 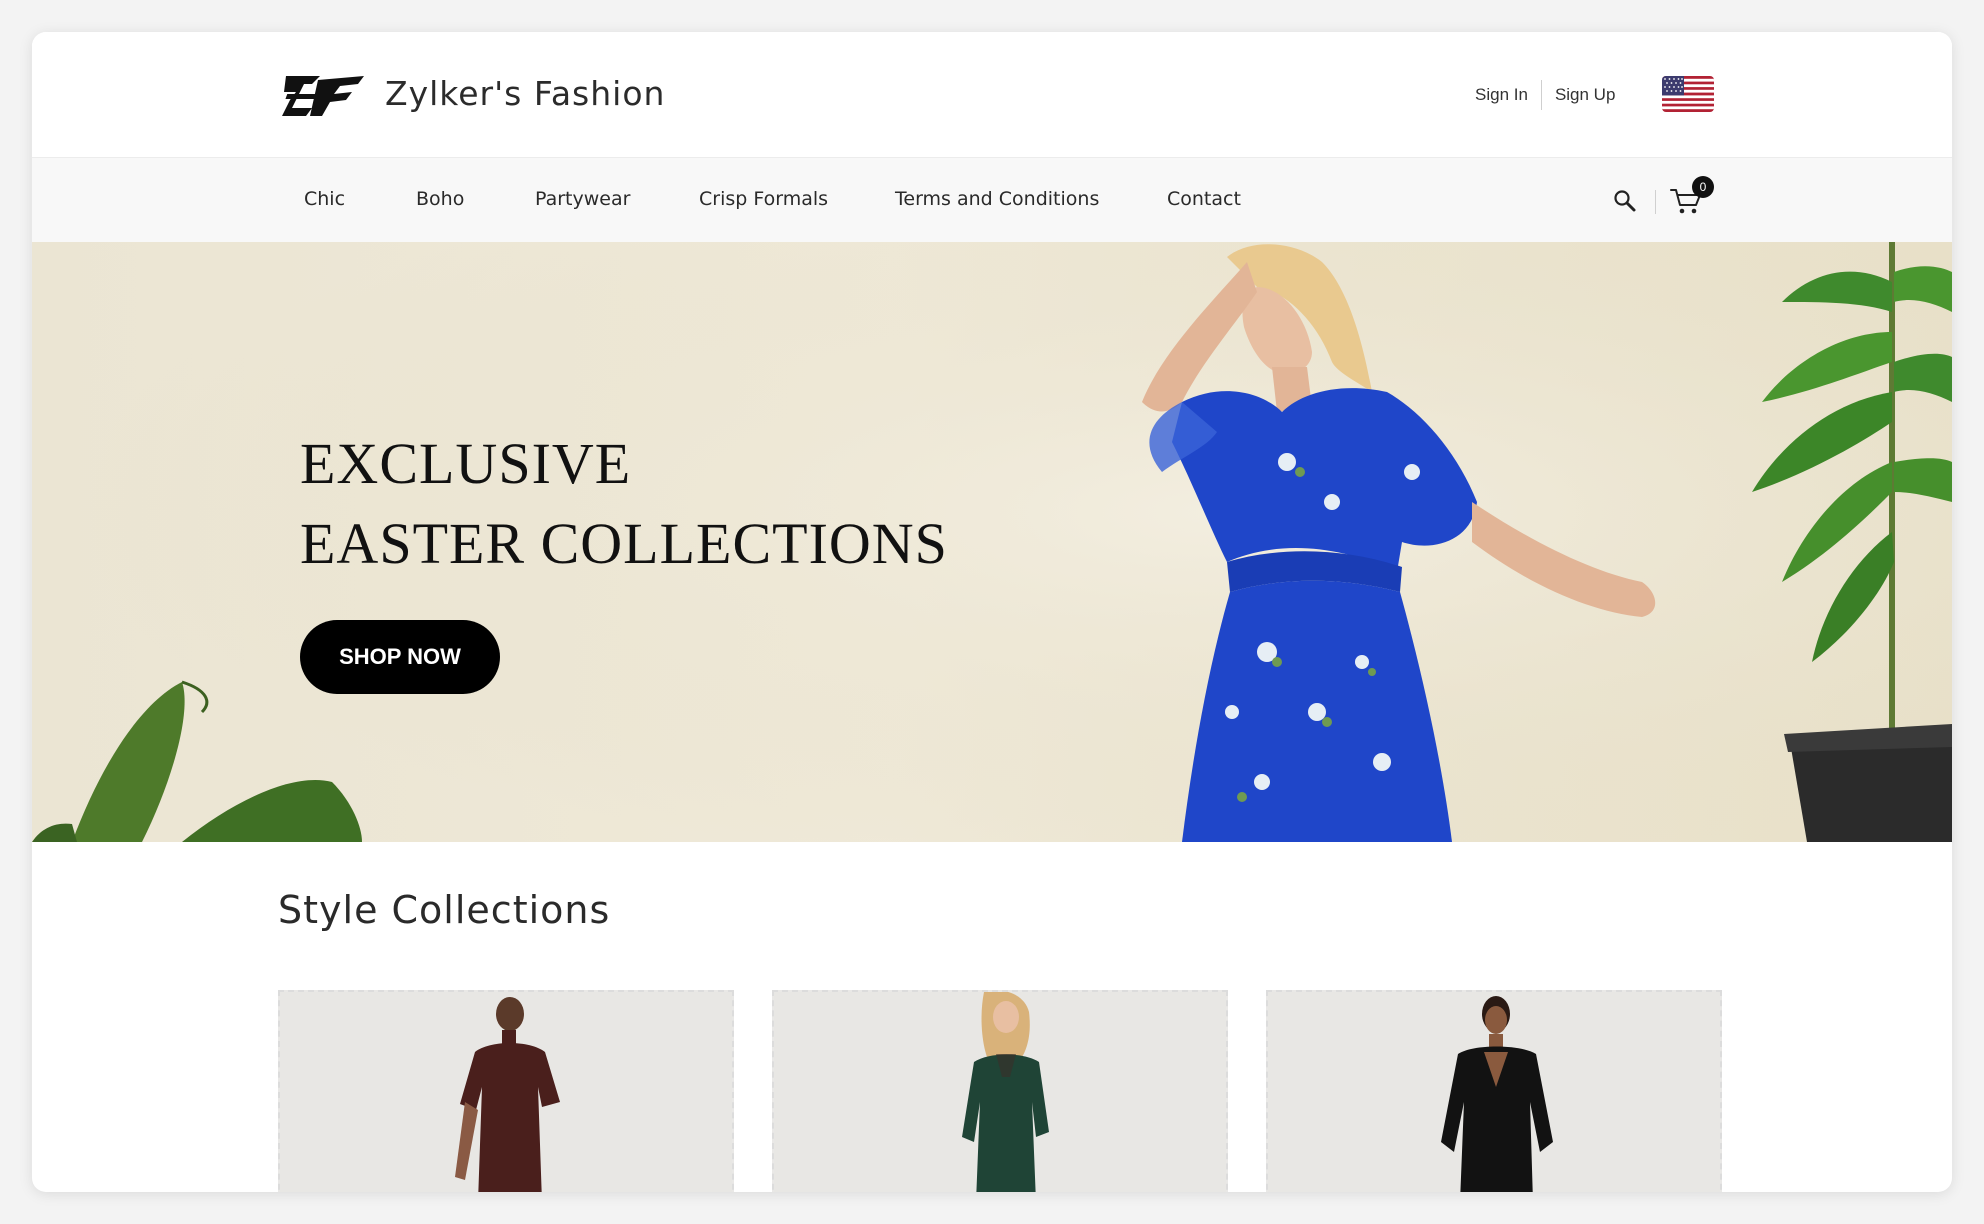 What do you see at coordinates (624, 504) in the screenshot?
I see `hero-title: EXCLUSIVE EASTER COLLECTIONS` at bounding box center [624, 504].